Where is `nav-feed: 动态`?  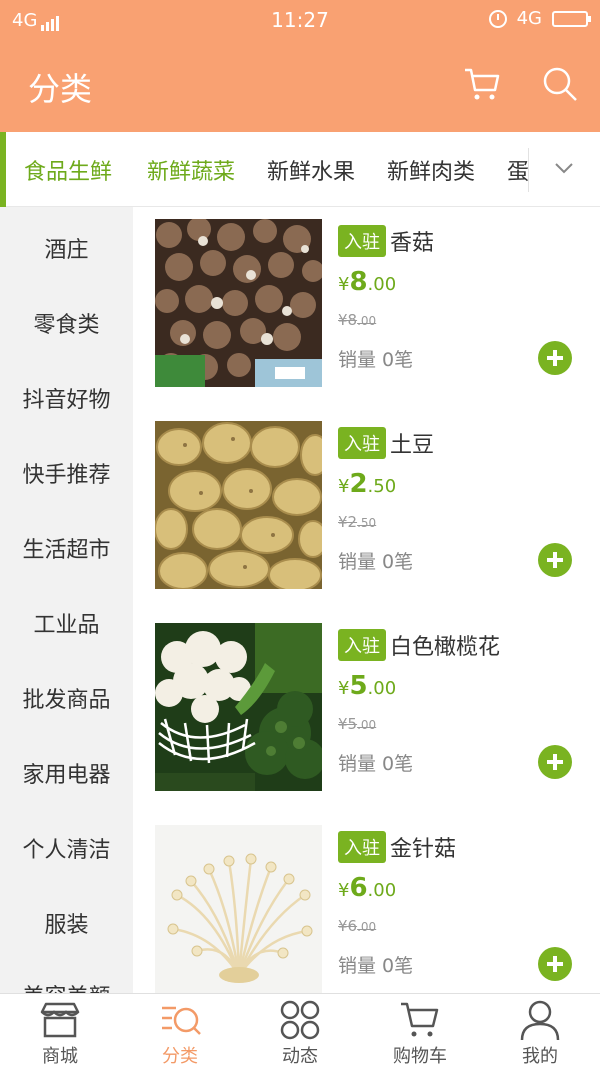
nav-feed: 动态 is located at coordinates (300, 1030).